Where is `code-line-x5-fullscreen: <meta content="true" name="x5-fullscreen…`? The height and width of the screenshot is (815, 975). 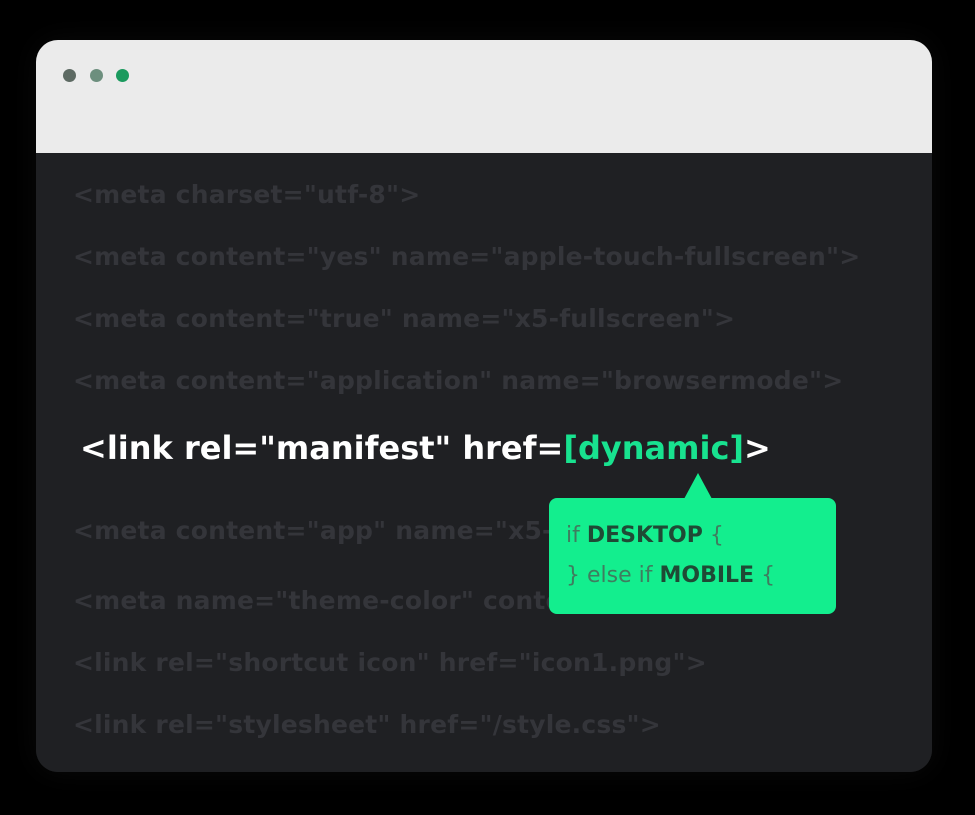
code-line-x5-fullscreen: <meta content="true" name="x5-fullscreen… is located at coordinates (404, 318).